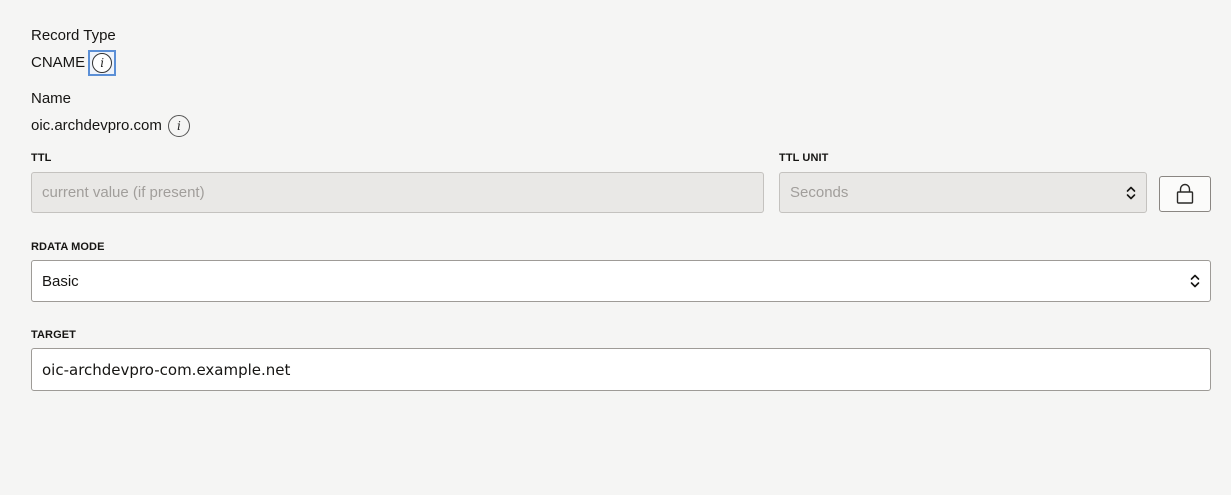  I want to click on target-value: oic-archdevpro-com.example.net, so click(166, 369).